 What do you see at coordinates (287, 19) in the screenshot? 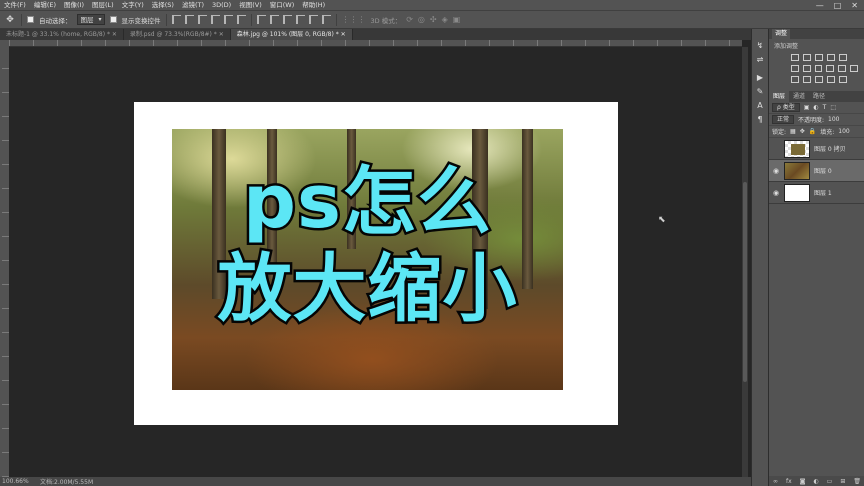
I see `distribute-bottom-icon` at bounding box center [287, 19].